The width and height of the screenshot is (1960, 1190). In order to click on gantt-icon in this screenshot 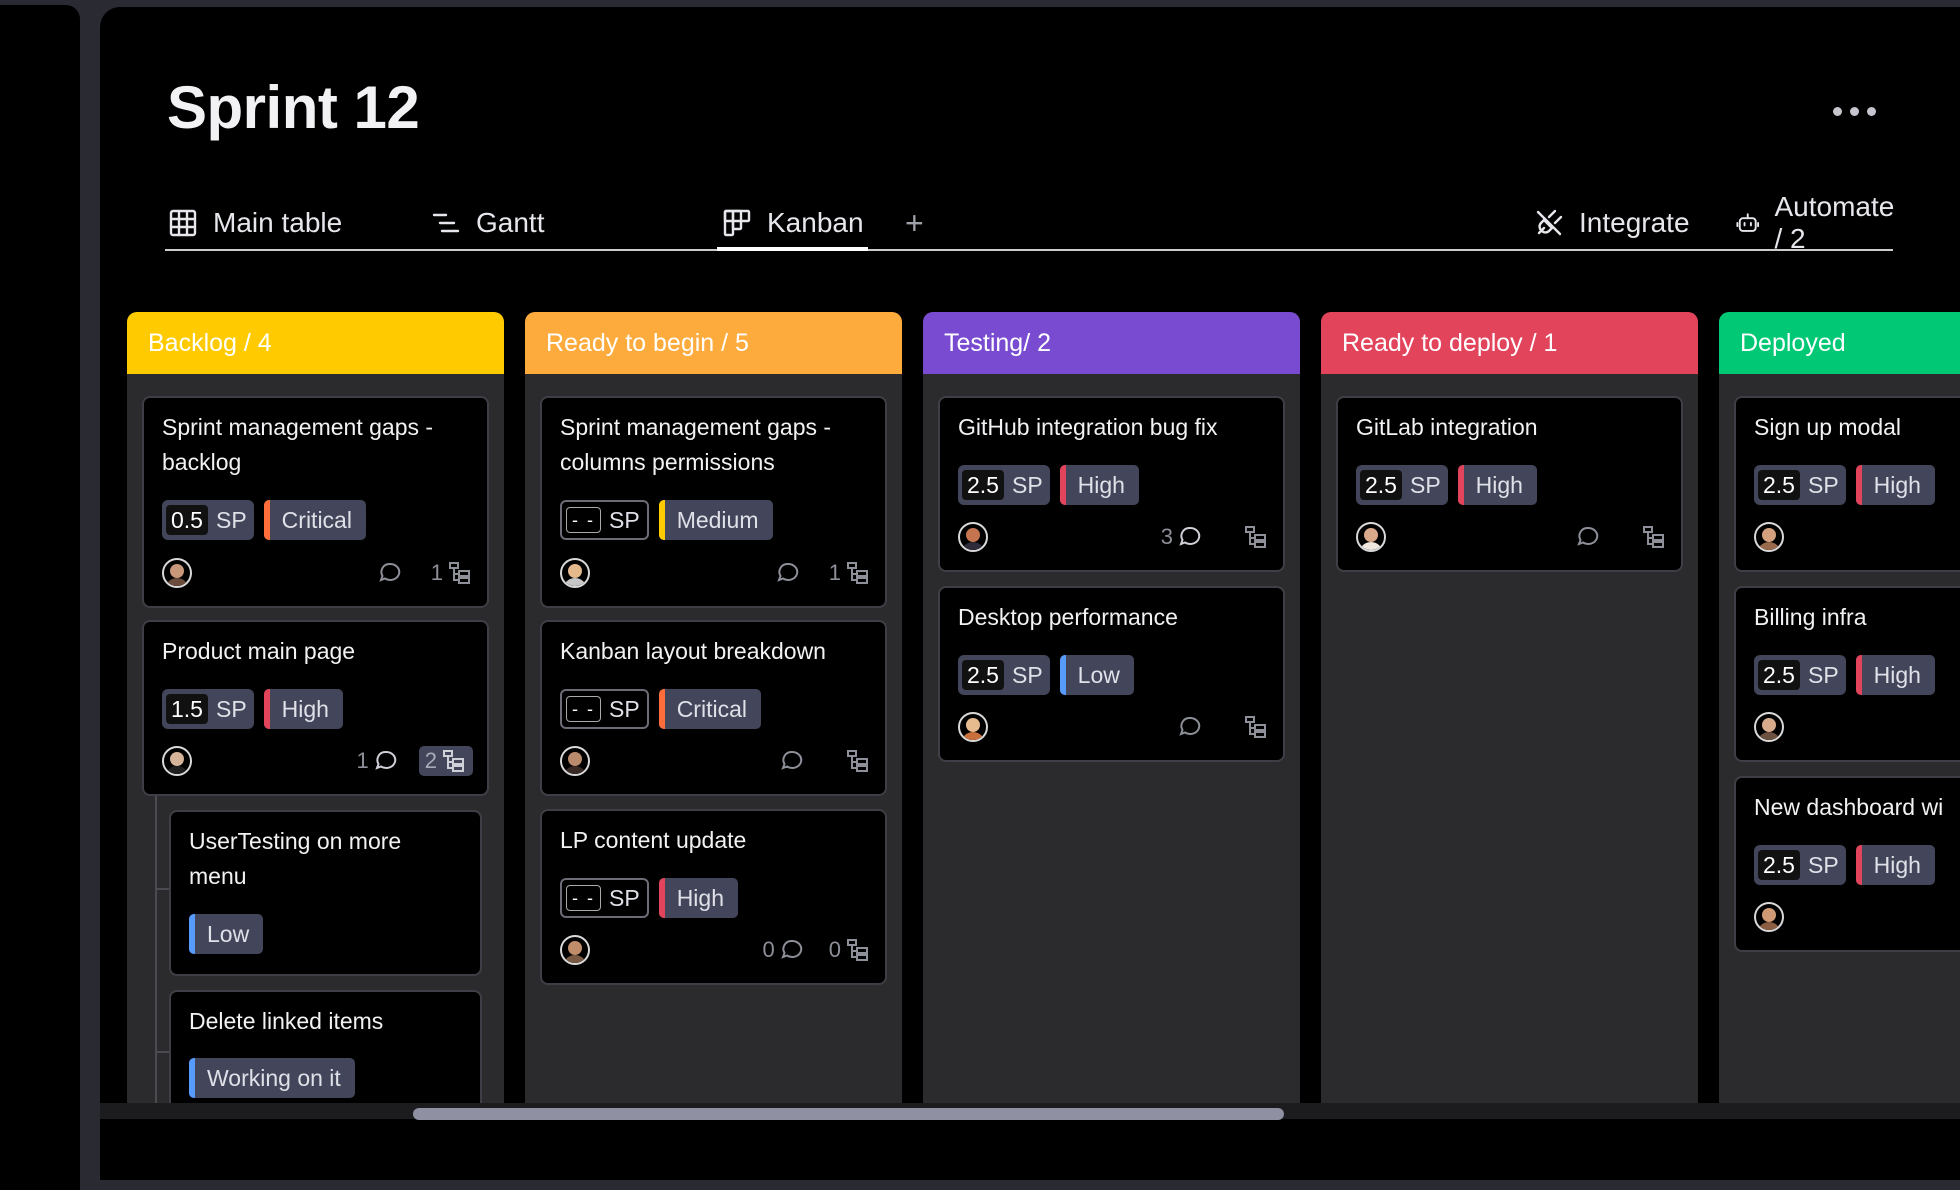, I will do `click(446, 223)`.